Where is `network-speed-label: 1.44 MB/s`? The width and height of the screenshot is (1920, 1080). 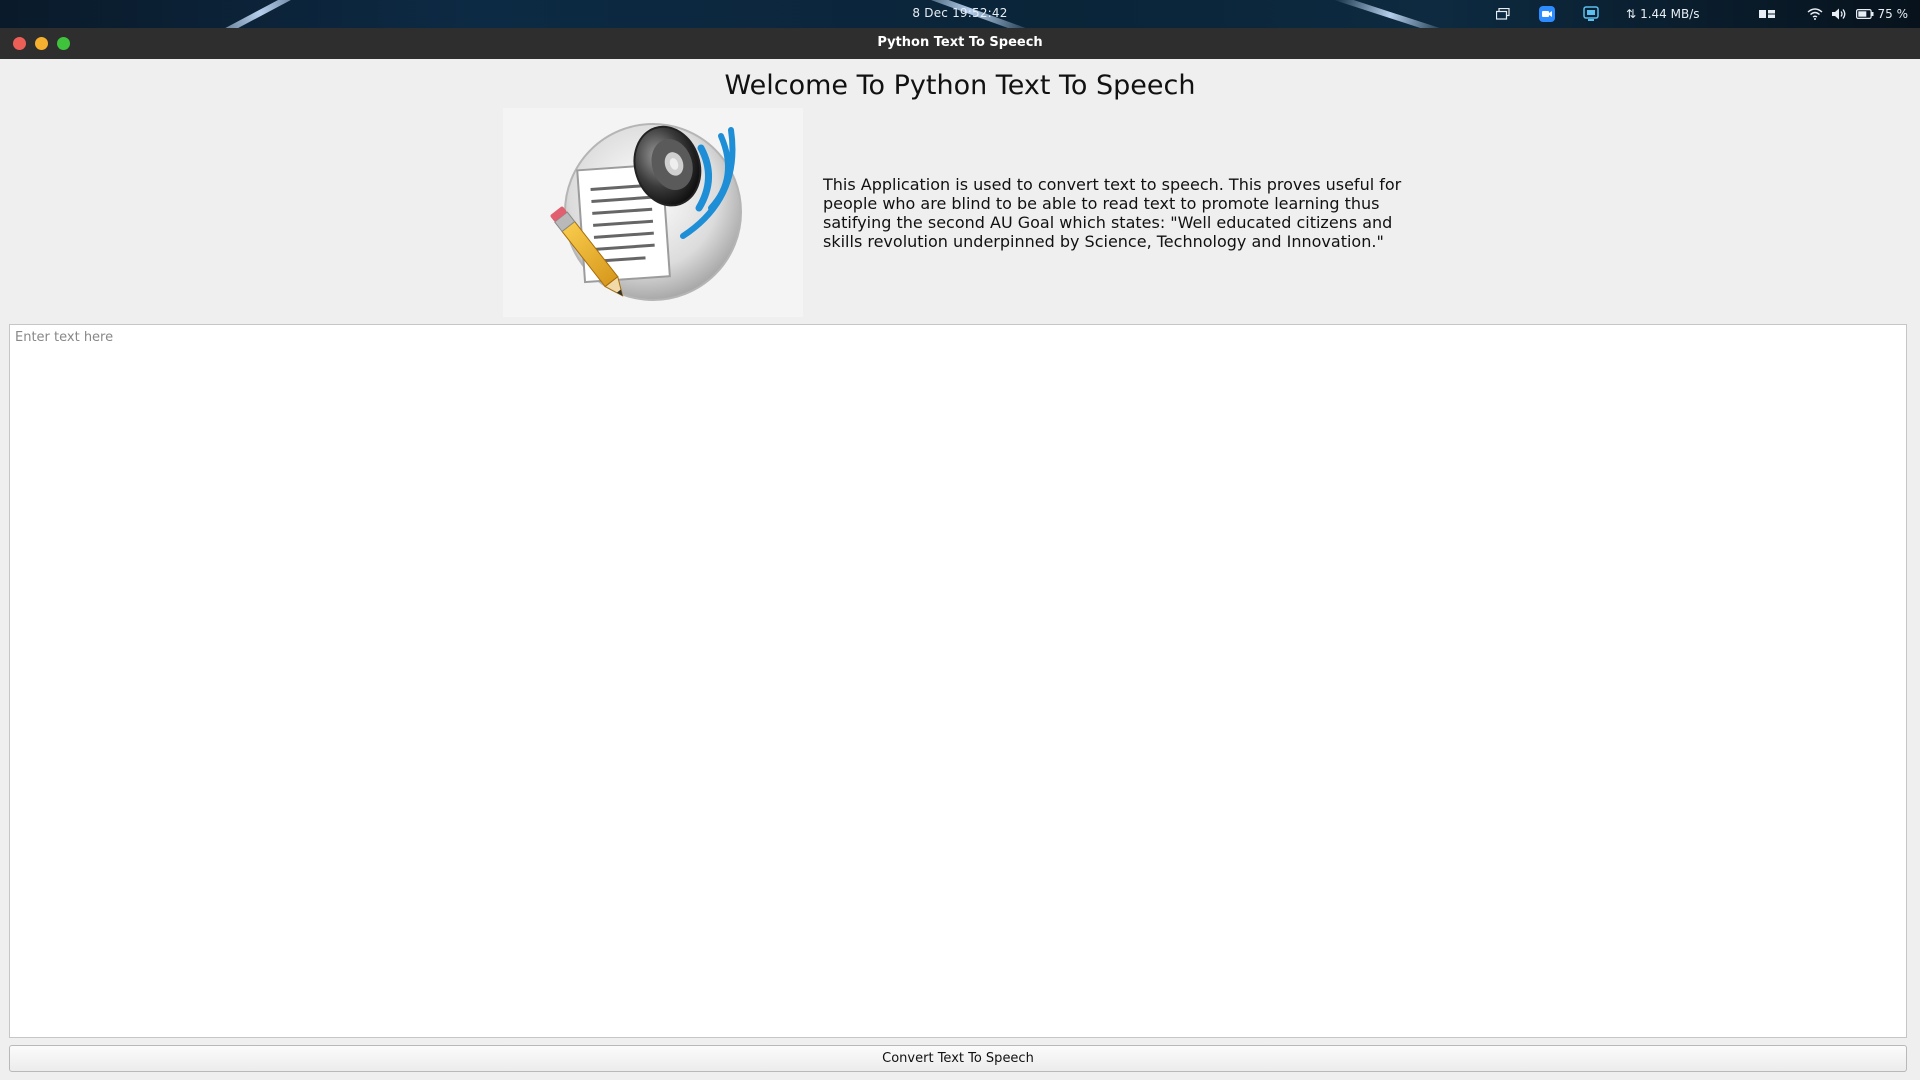 network-speed-label: 1.44 MB/s is located at coordinates (1670, 14).